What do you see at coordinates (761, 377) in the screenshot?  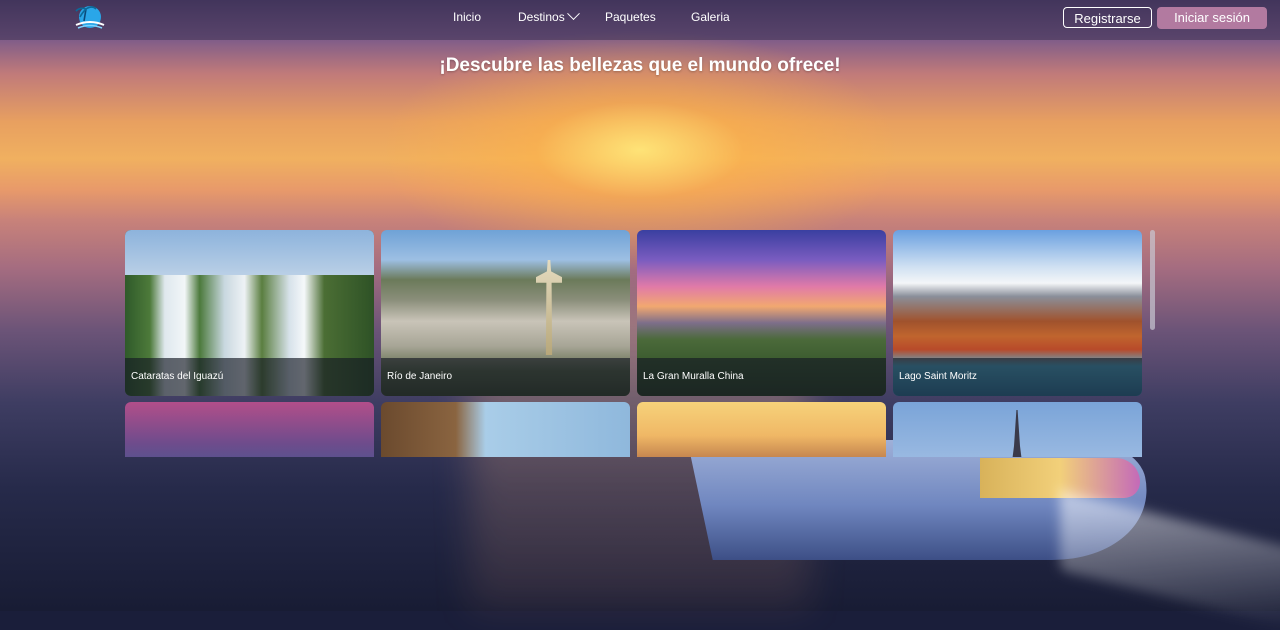 I see `destination-caption: La Gran Muralla China` at bounding box center [761, 377].